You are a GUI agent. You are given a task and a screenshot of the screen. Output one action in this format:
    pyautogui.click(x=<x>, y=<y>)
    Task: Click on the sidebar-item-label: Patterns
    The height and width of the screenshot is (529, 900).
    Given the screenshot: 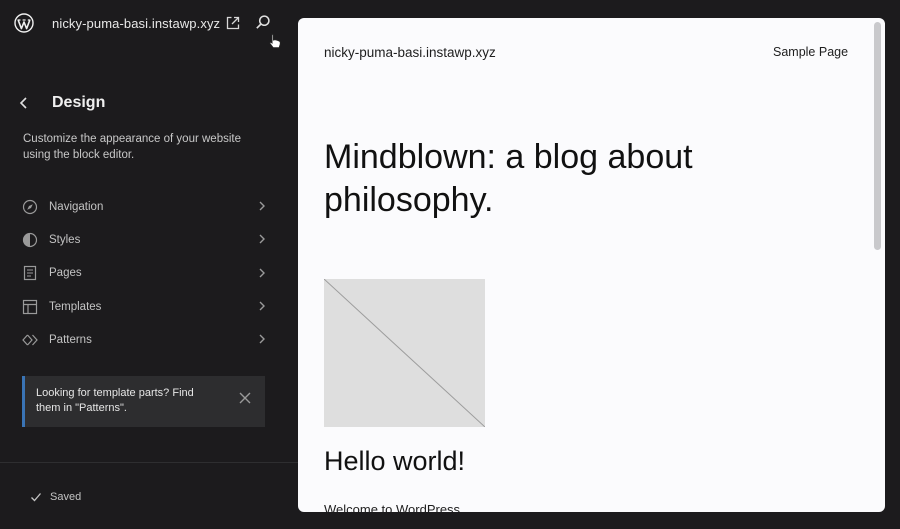 What is the action you would take?
    pyautogui.click(x=70, y=339)
    